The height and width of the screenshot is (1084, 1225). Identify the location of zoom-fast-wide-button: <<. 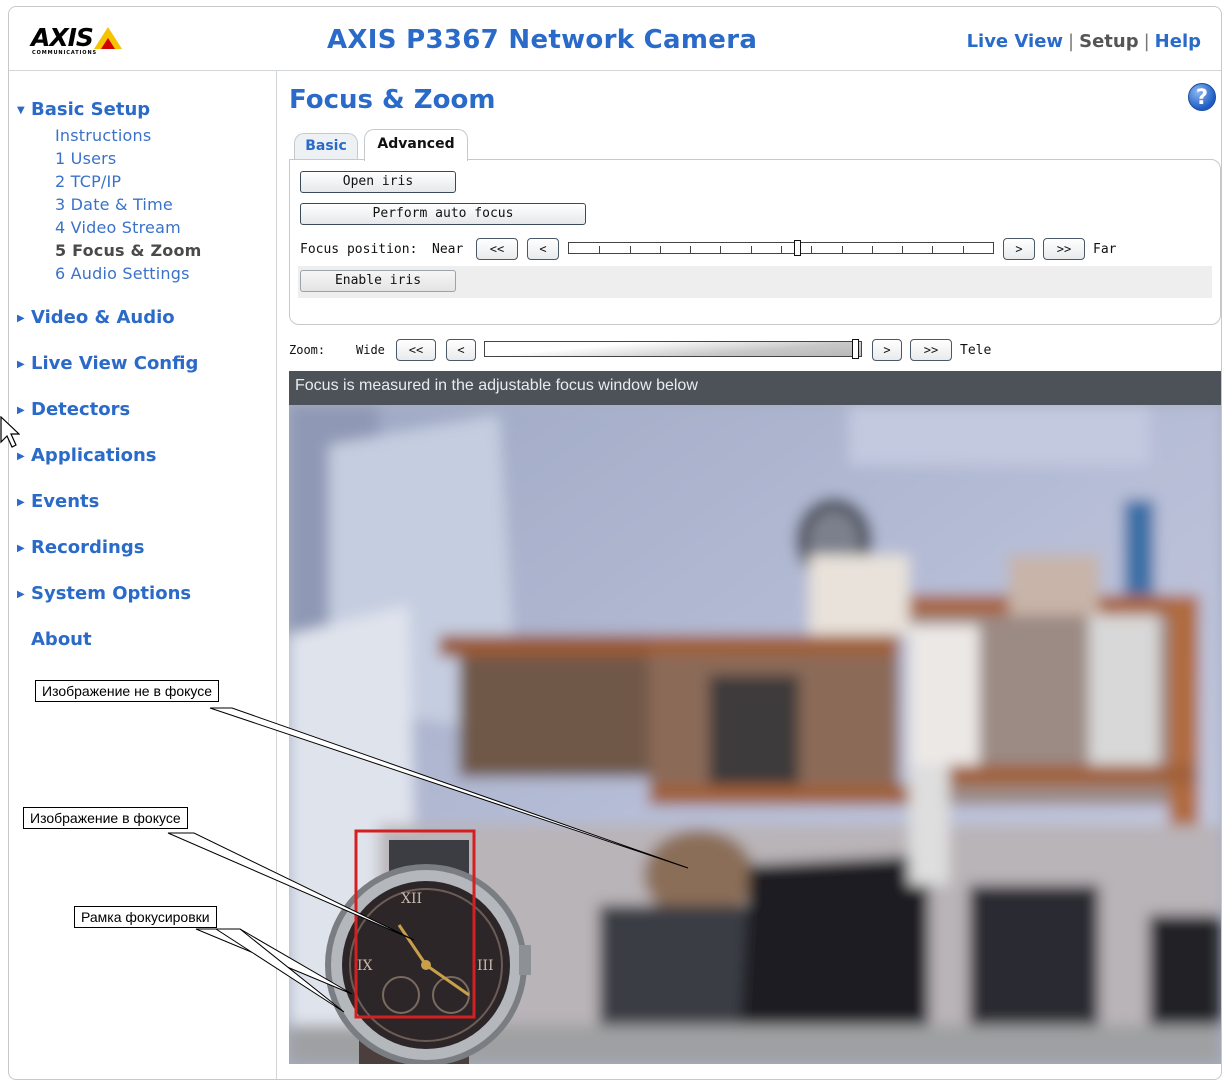
(416, 350).